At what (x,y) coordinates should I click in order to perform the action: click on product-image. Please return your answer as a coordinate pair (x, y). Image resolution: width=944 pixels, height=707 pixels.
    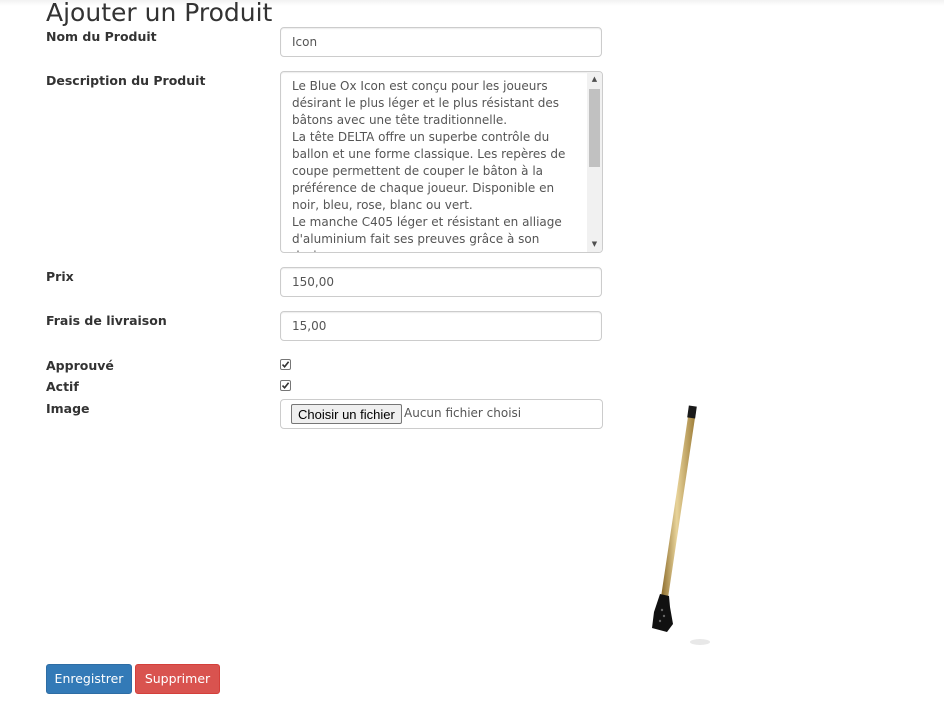
    Looking at the image, I should click on (681, 525).